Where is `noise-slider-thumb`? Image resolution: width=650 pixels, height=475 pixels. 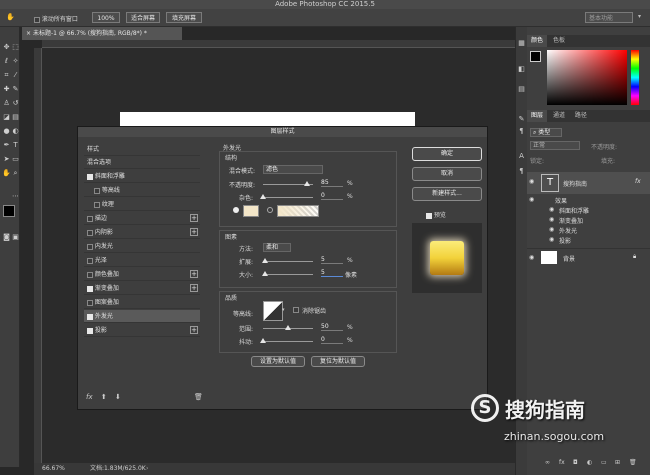 noise-slider-thumb is located at coordinates (263, 196).